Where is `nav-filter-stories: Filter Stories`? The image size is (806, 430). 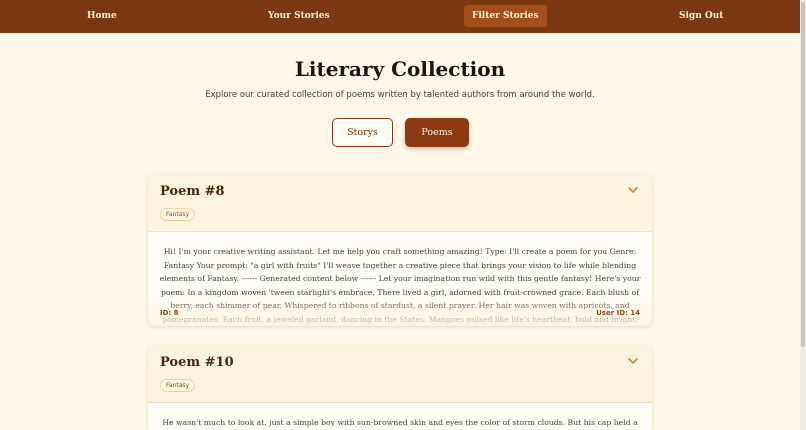
nav-filter-stories: Filter Stories is located at coordinates (505, 16).